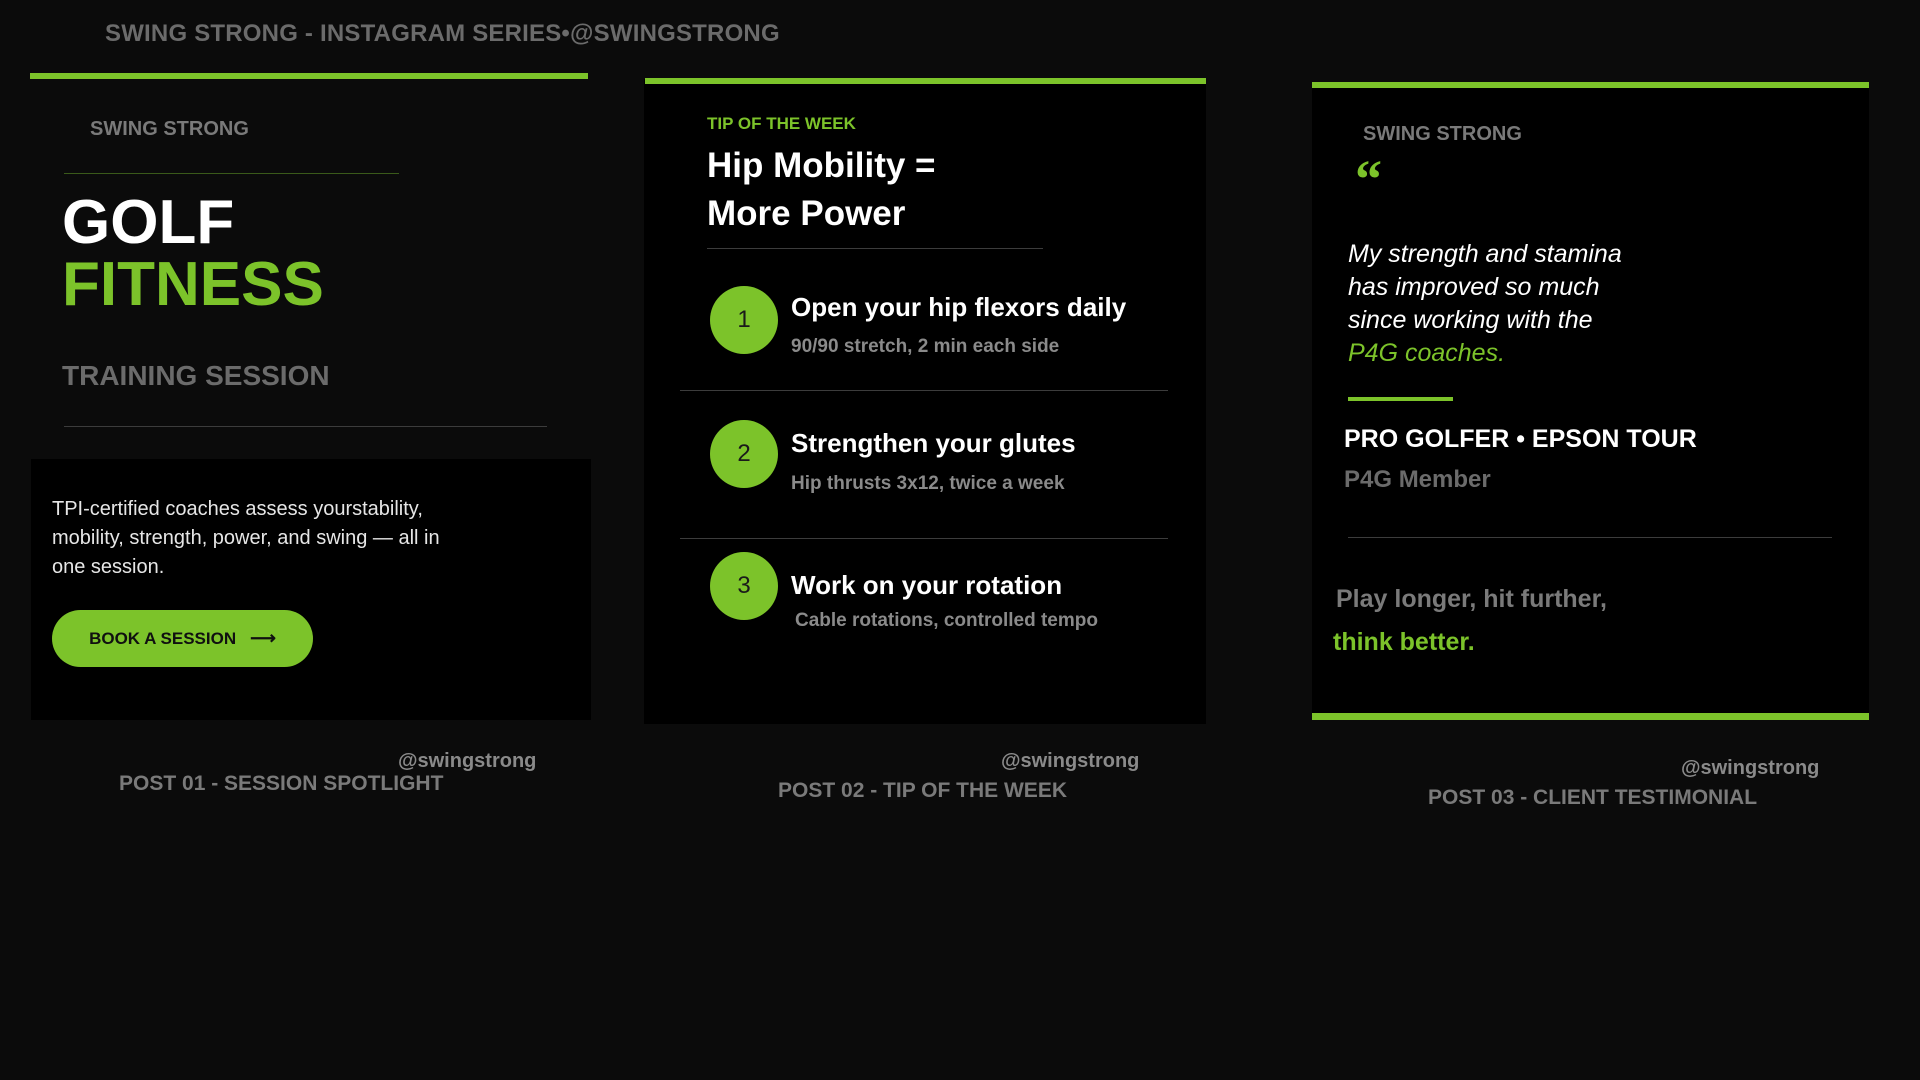  What do you see at coordinates (946, 620) in the screenshot?
I see `tip-detail: Cable rotations, controlled tempo` at bounding box center [946, 620].